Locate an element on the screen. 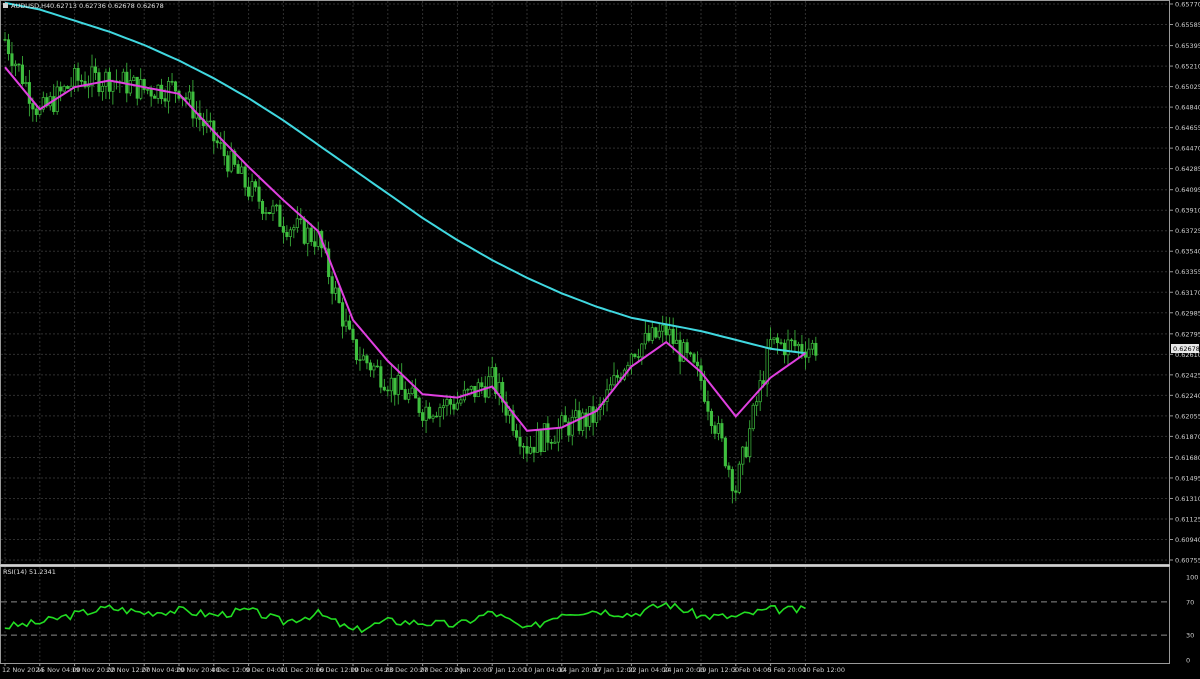  price-tick-label: 0.63910 is located at coordinates (1187, 211).